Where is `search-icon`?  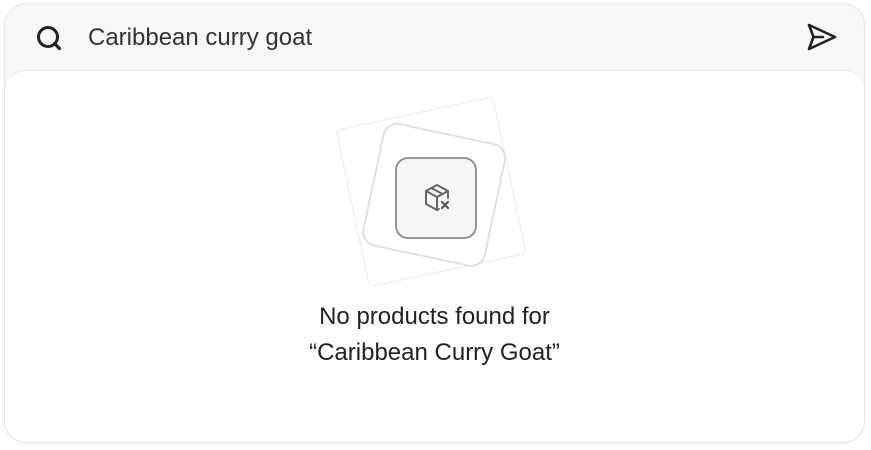 search-icon is located at coordinates (50, 38).